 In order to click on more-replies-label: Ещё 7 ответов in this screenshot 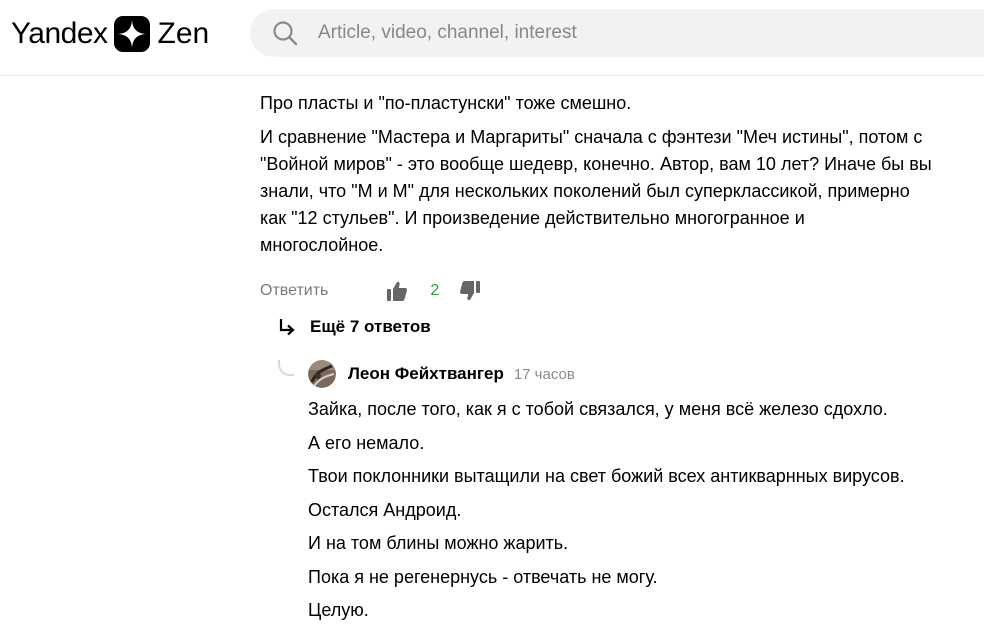, I will do `click(370, 326)`.